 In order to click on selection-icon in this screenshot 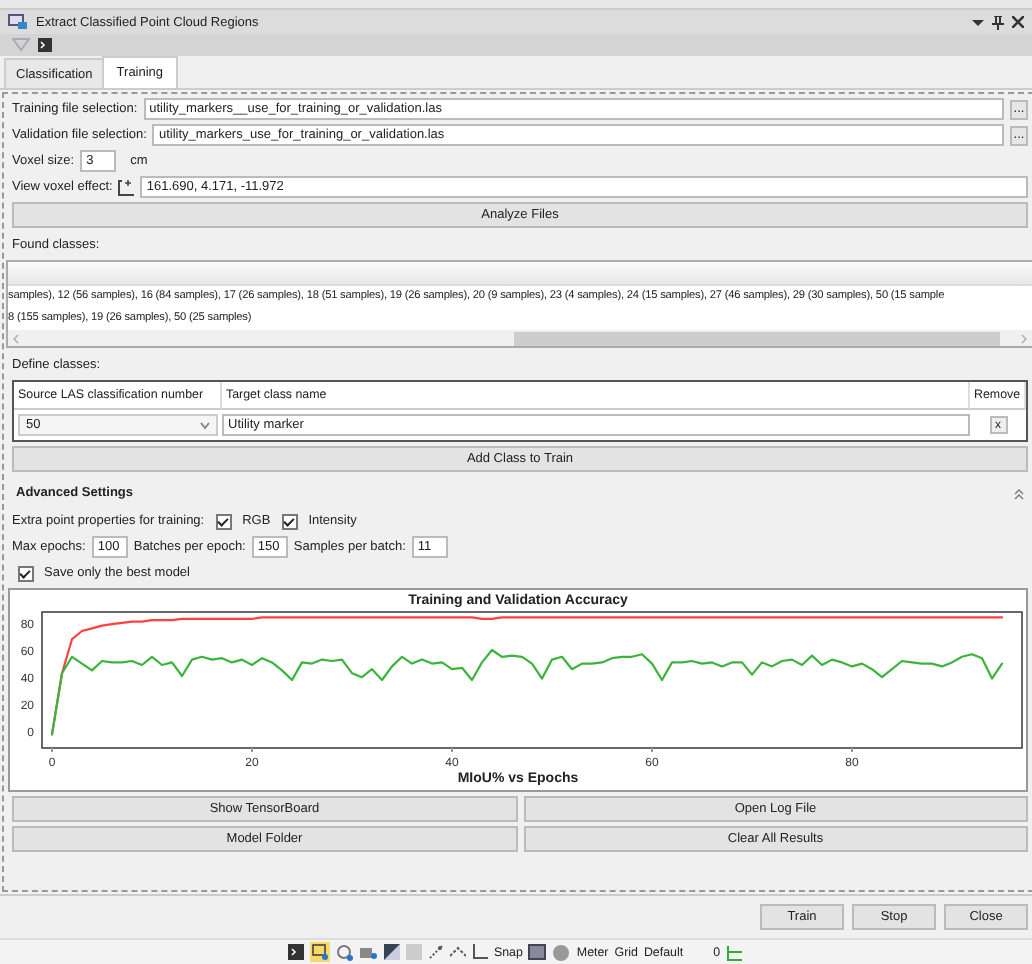, I will do `click(319, 952)`.